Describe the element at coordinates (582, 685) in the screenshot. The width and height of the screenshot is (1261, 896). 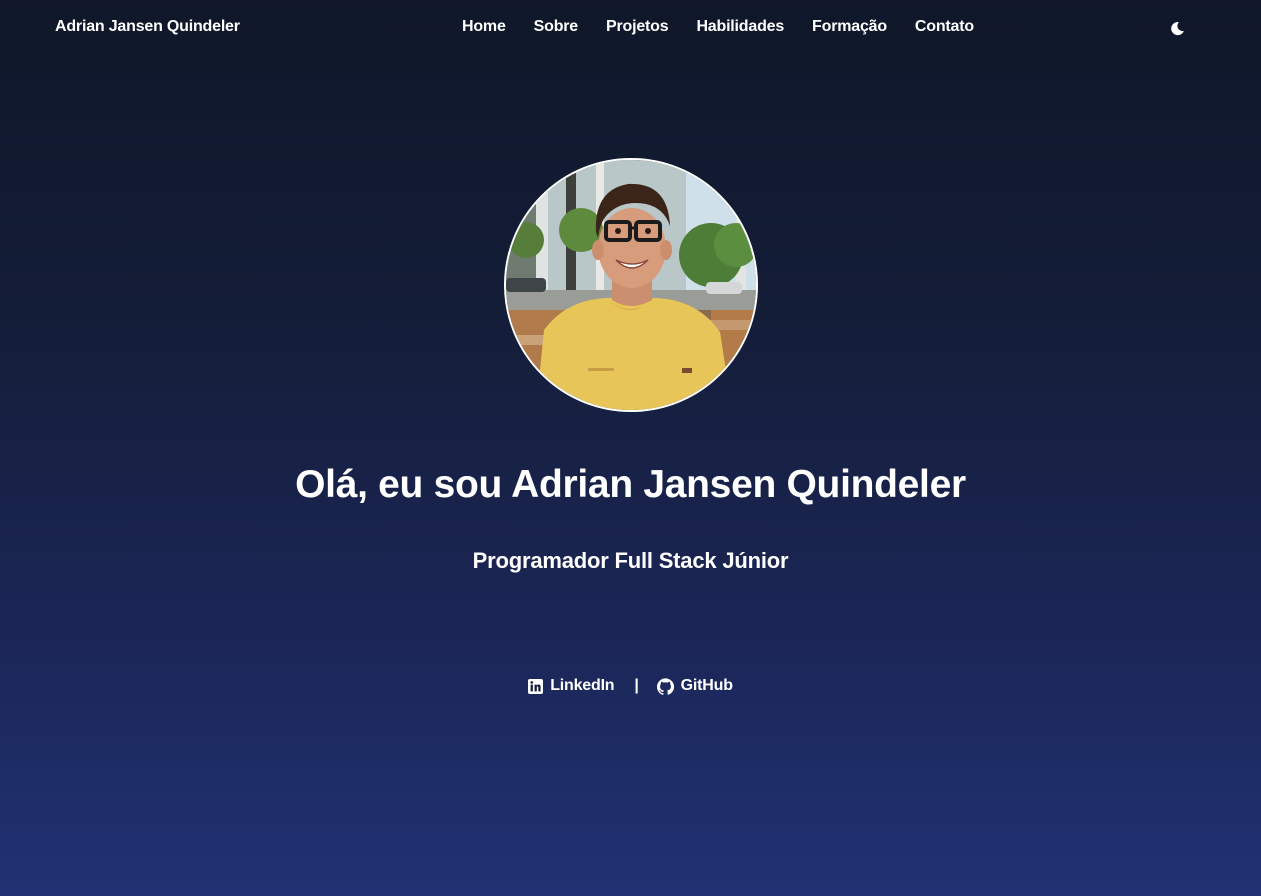
I see `linkedin-label: LinkedIn` at that location.